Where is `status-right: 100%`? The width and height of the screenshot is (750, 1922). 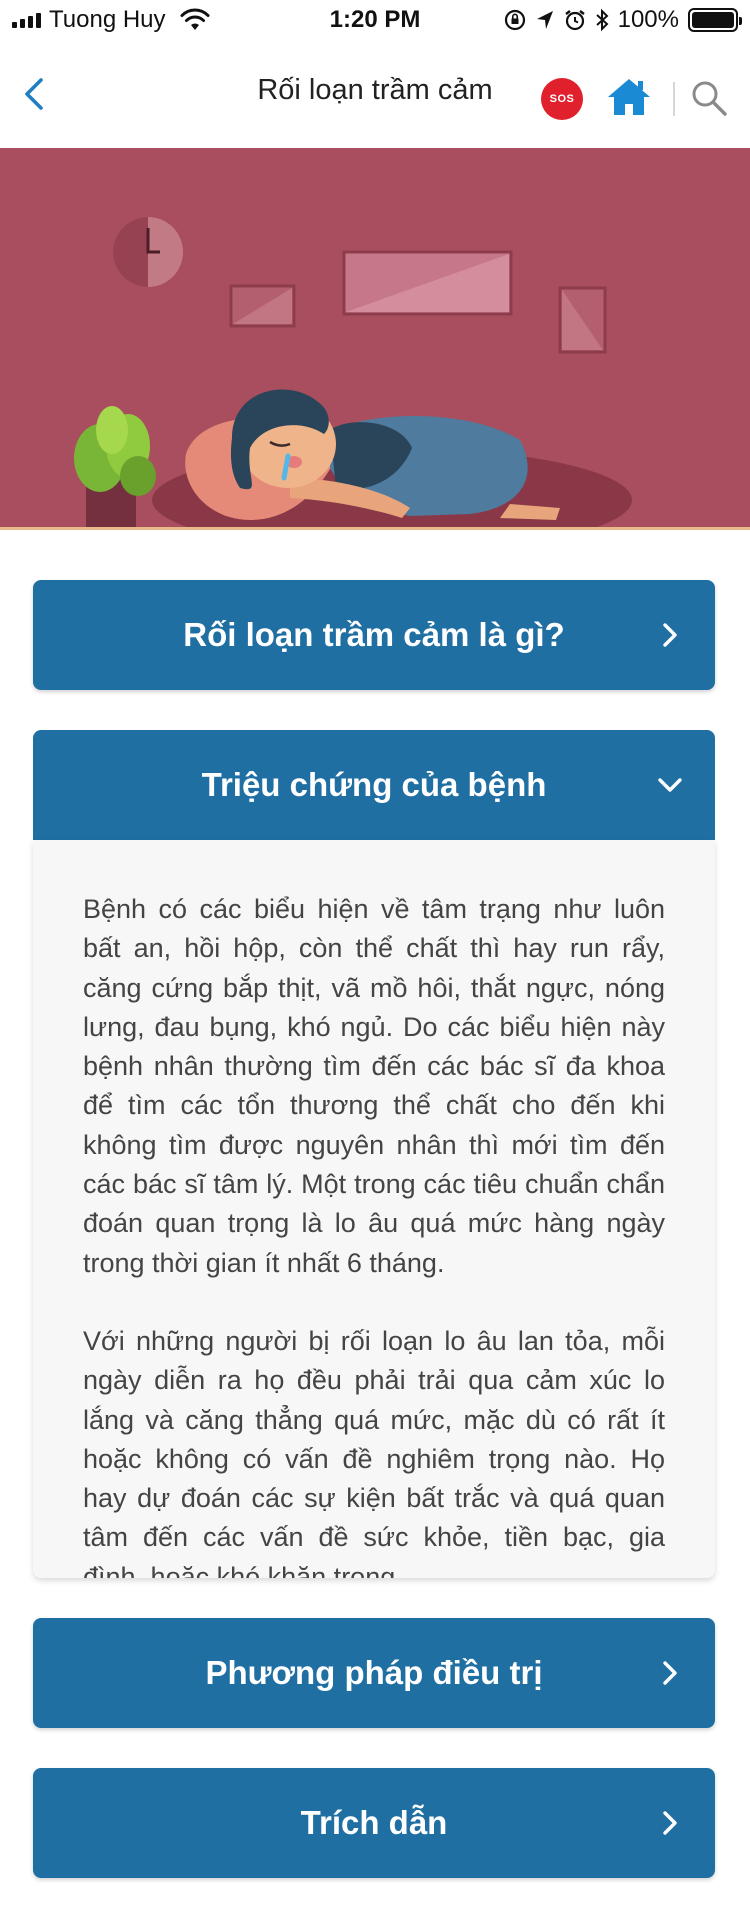
status-right: 100% is located at coordinates (623, 20).